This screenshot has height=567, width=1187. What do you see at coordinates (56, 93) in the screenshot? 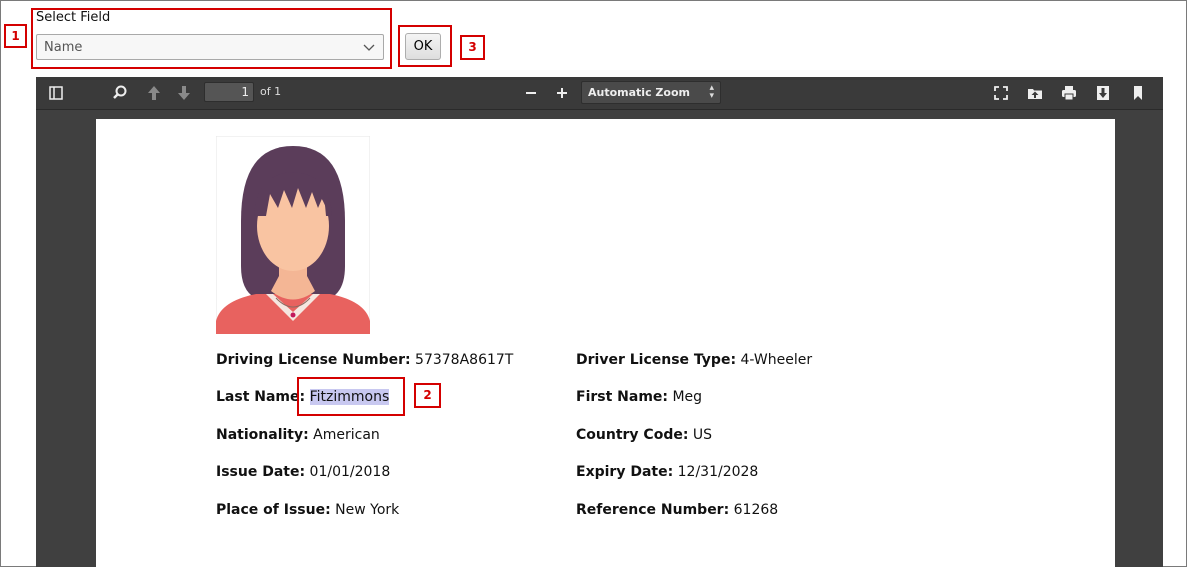
I see `sidebar-toggle-icon` at bounding box center [56, 93].